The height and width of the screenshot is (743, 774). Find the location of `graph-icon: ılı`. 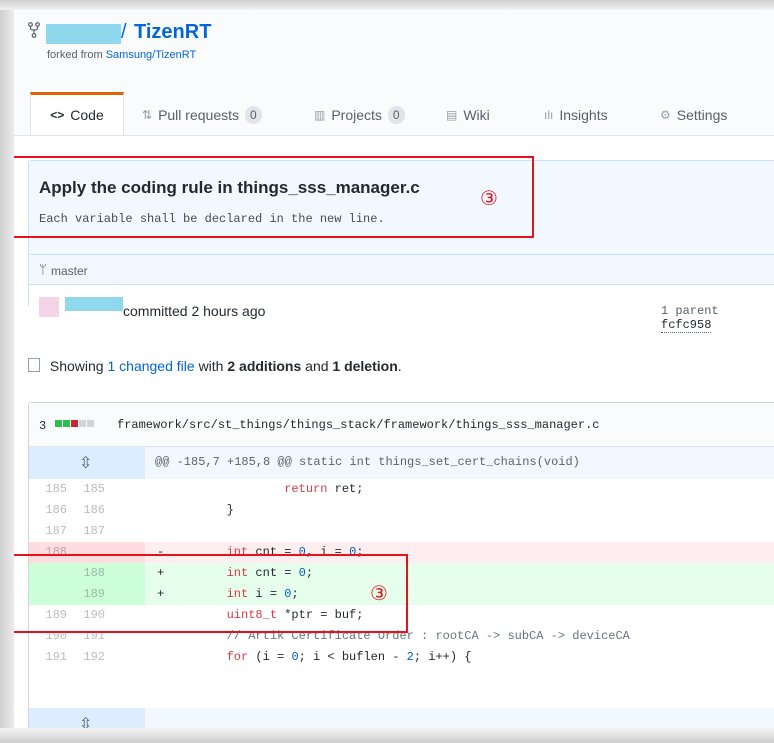

graph-icon: ılı is located at coordinates (549, 114).